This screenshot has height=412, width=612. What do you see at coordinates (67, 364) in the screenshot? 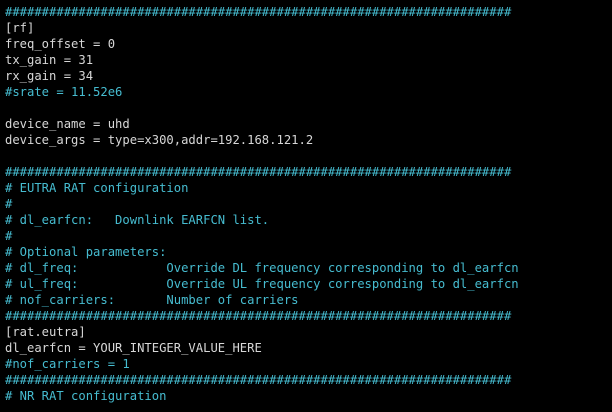
I see `config-comment-line: #nof_carriers = 1` at bounding box center [67, 364].